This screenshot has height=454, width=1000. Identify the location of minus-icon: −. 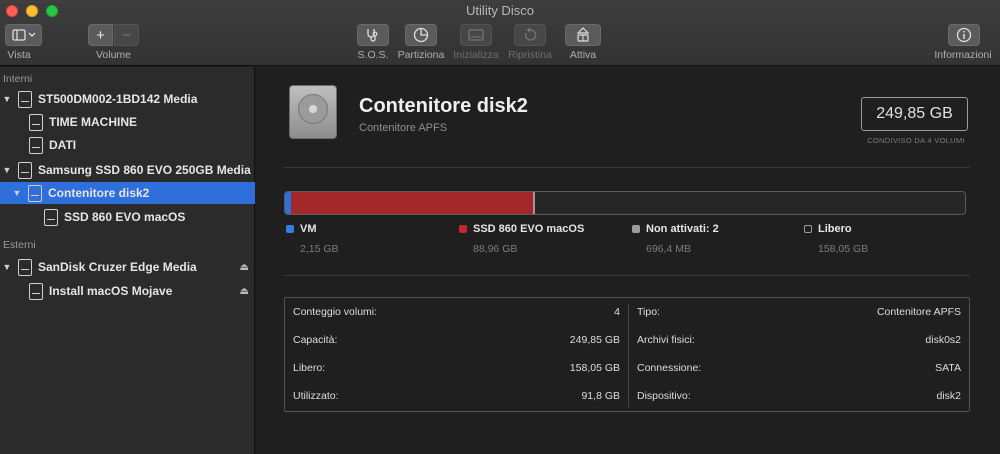
(126, 35).